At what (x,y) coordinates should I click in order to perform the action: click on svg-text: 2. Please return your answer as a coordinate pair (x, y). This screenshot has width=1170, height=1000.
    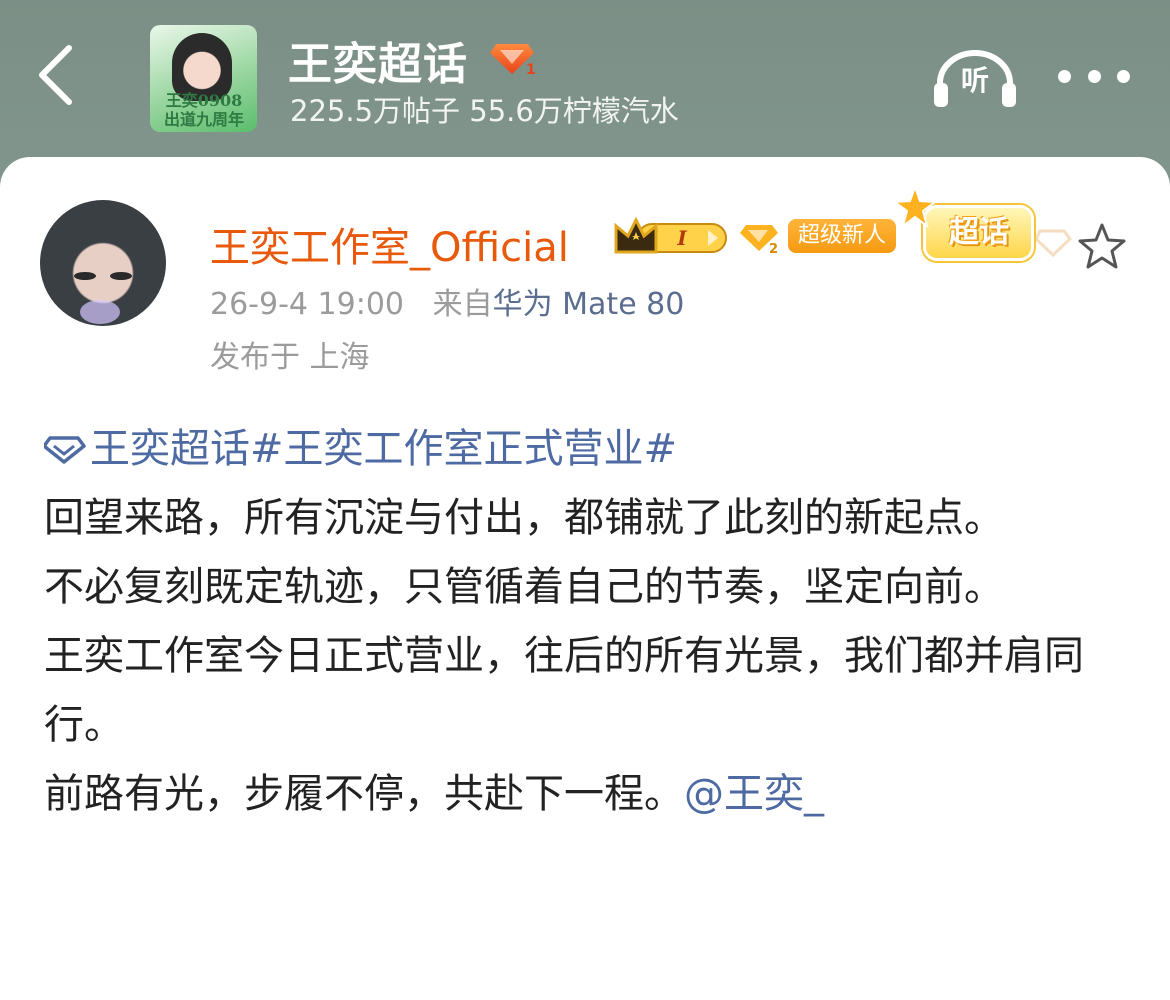
    Looking at the image, I should click on (773, 248).